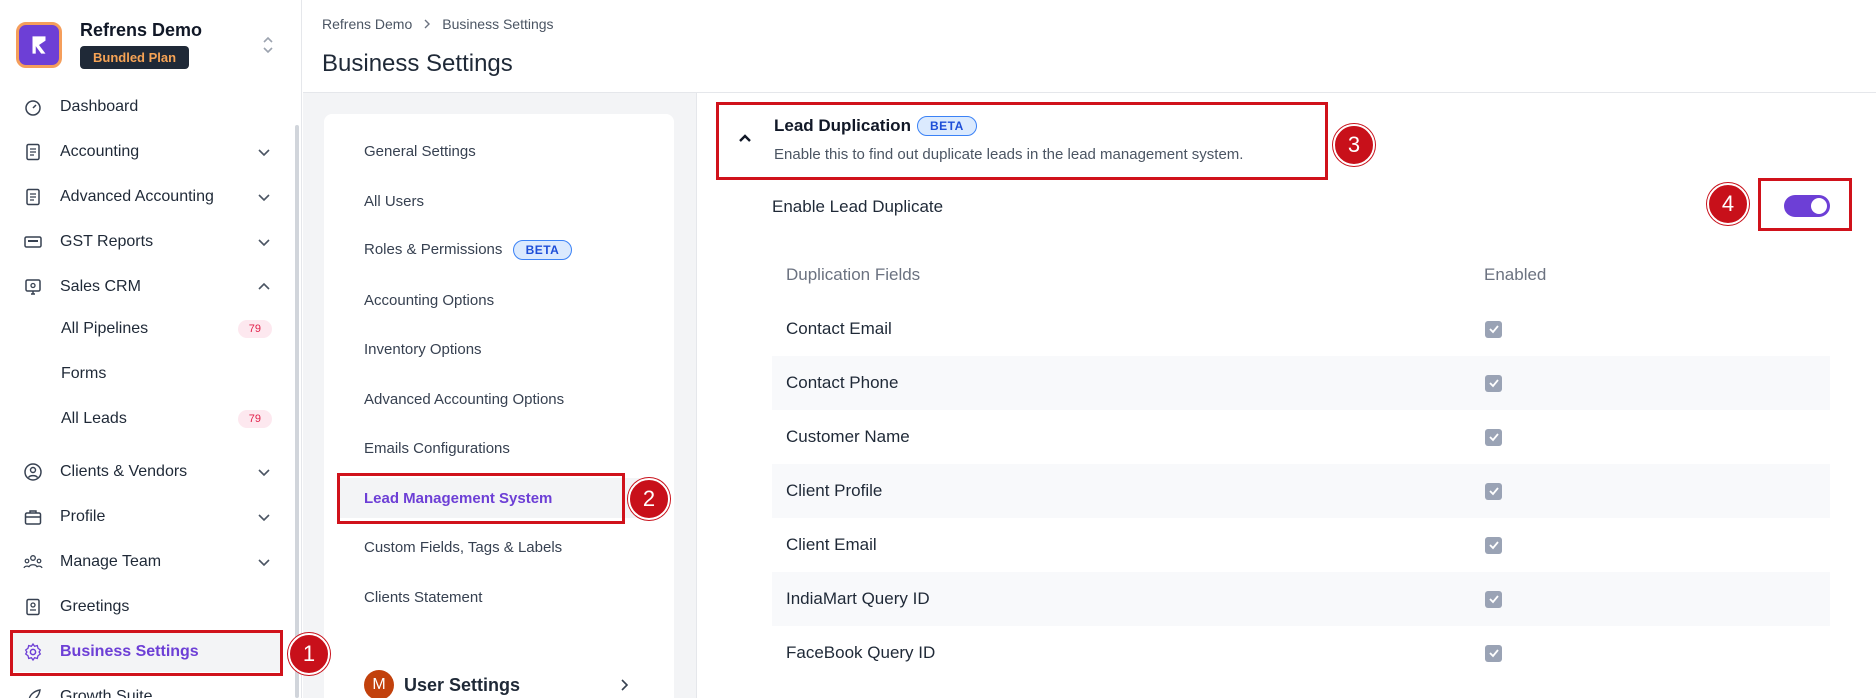 This screenshot has height=698, width=1876. I want to click on sidebar-item-sales-crm: Sales CRM, so click(146, 287).